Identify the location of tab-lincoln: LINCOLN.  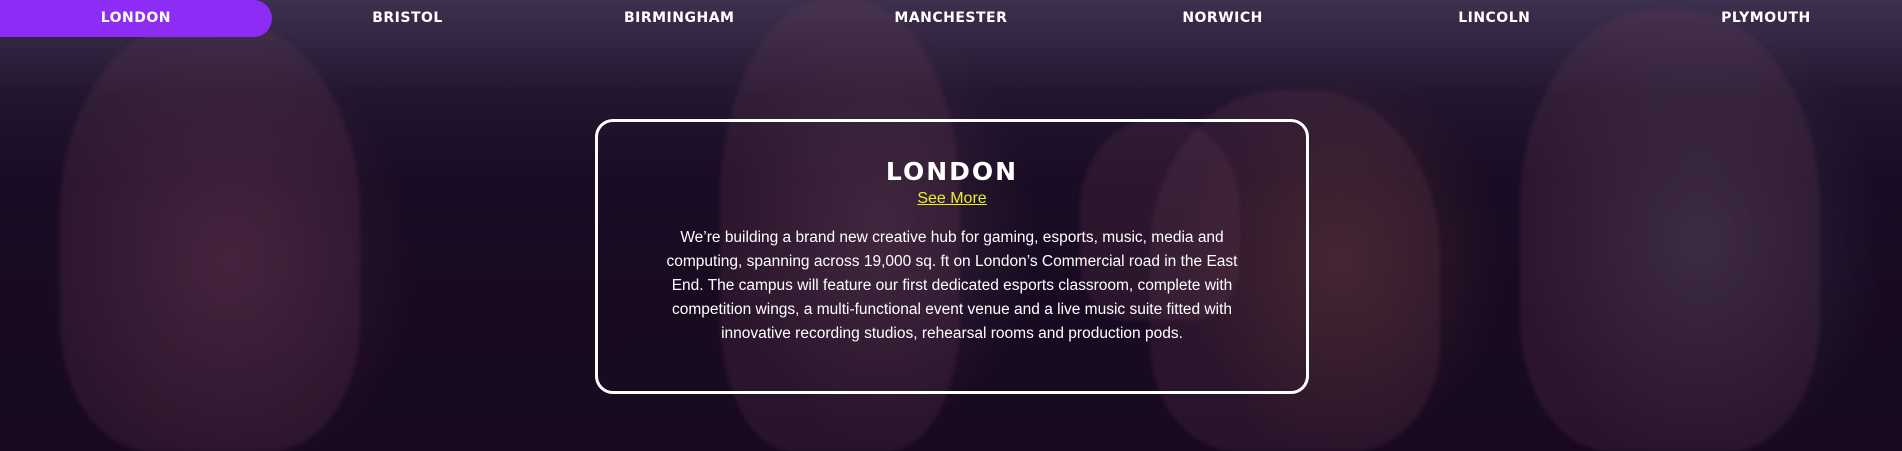
(1494, 18).